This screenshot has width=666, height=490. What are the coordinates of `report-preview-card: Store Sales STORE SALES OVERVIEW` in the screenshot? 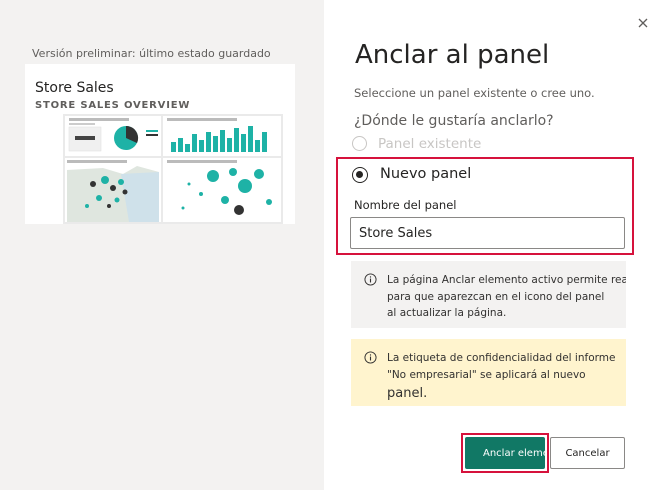 It's located at (160, 144).